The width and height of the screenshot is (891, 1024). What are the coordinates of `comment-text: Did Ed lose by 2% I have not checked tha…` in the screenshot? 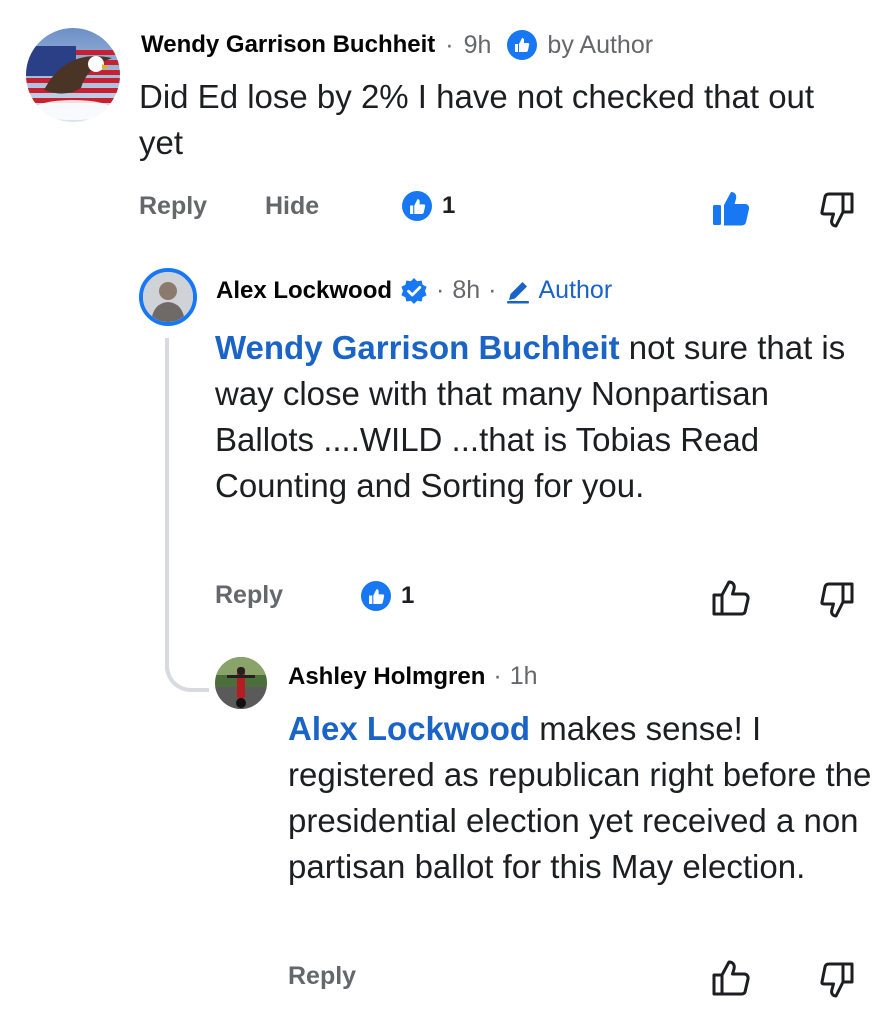 It's located at (477, 119).